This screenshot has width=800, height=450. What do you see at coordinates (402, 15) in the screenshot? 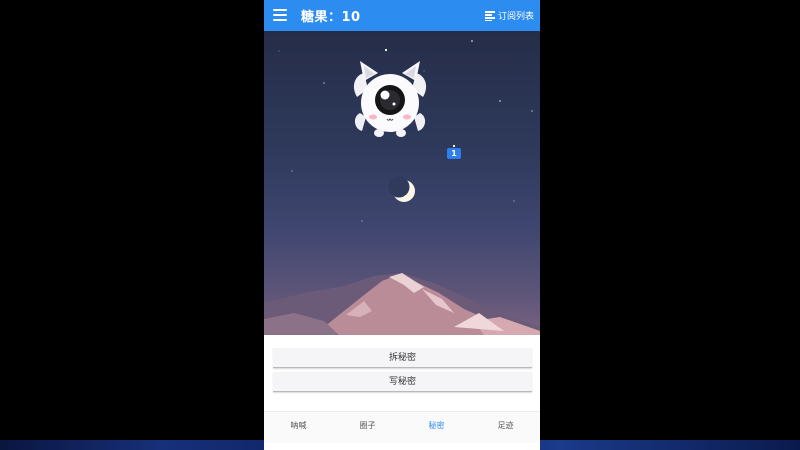
I see `app-header: 糖果：10 订阅列表` at bounding box center [402, 15].